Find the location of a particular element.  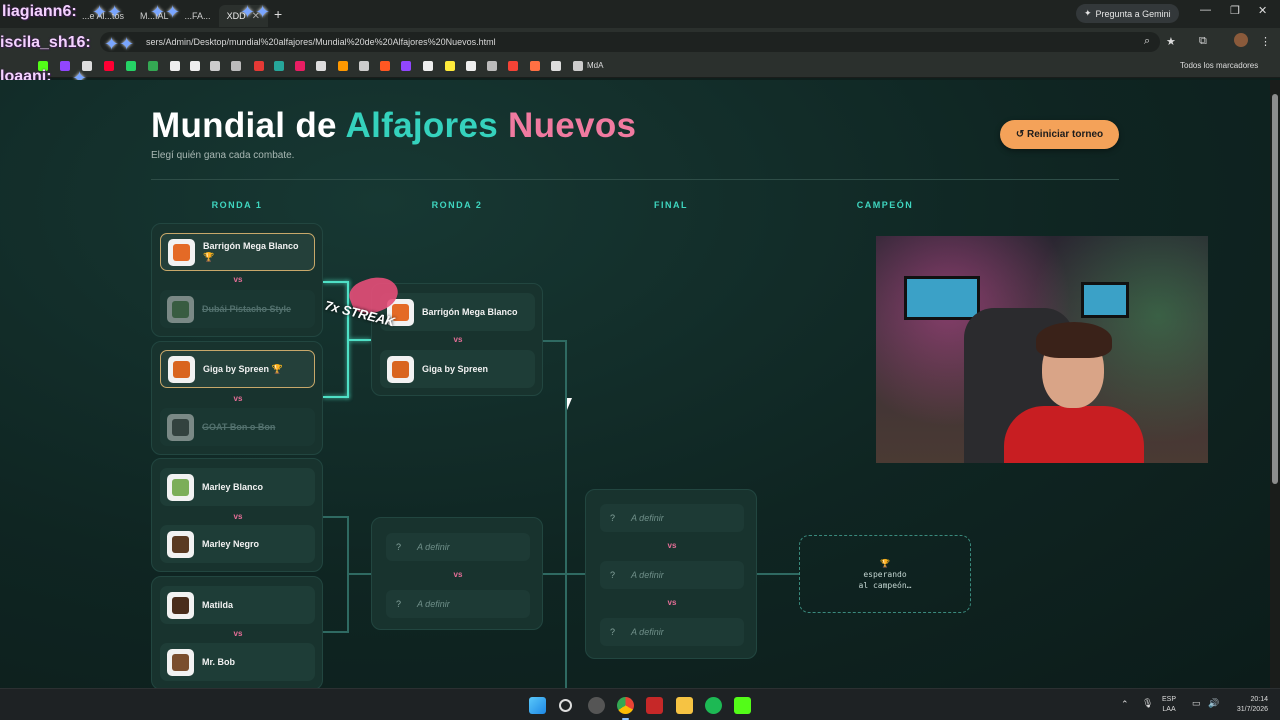

minimize-icon: — is located at coordinates (1205, 10).